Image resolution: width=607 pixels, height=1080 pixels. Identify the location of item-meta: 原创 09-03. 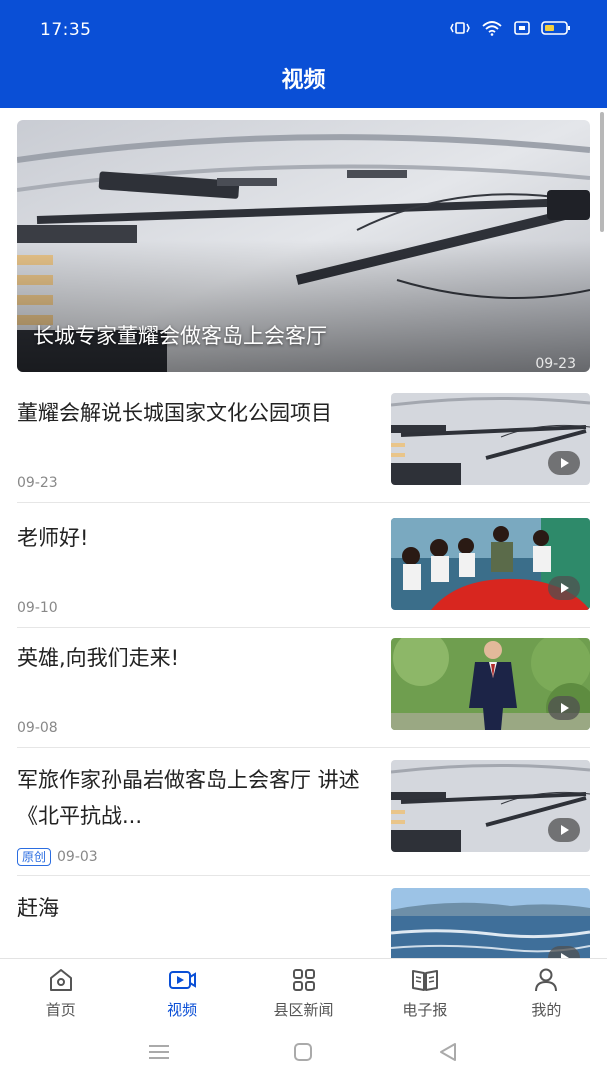
(57, 857).